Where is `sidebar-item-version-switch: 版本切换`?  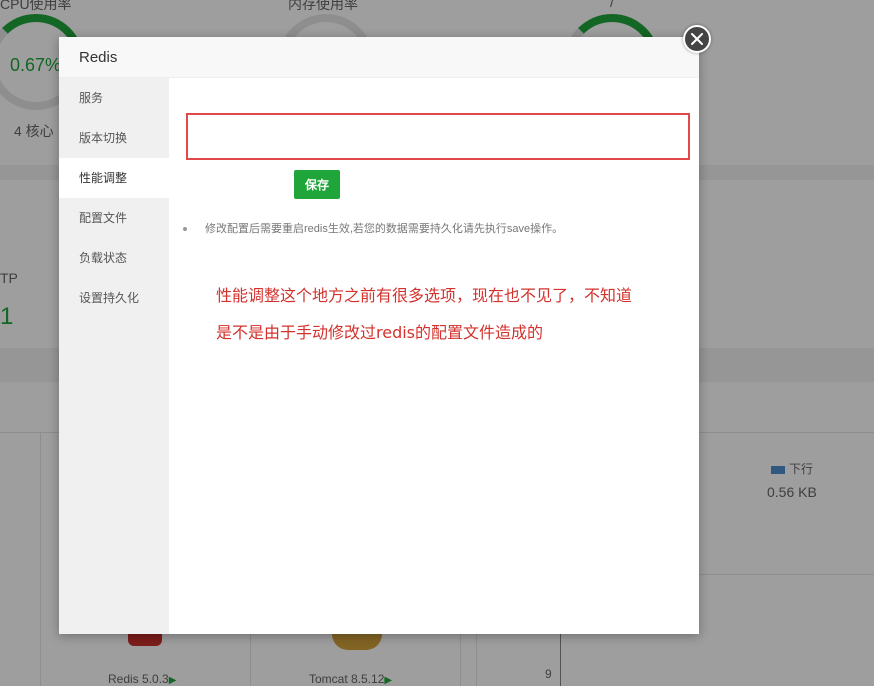 sidebar-item-version-switch: 版本切换 is located at coordinates (114, 138).